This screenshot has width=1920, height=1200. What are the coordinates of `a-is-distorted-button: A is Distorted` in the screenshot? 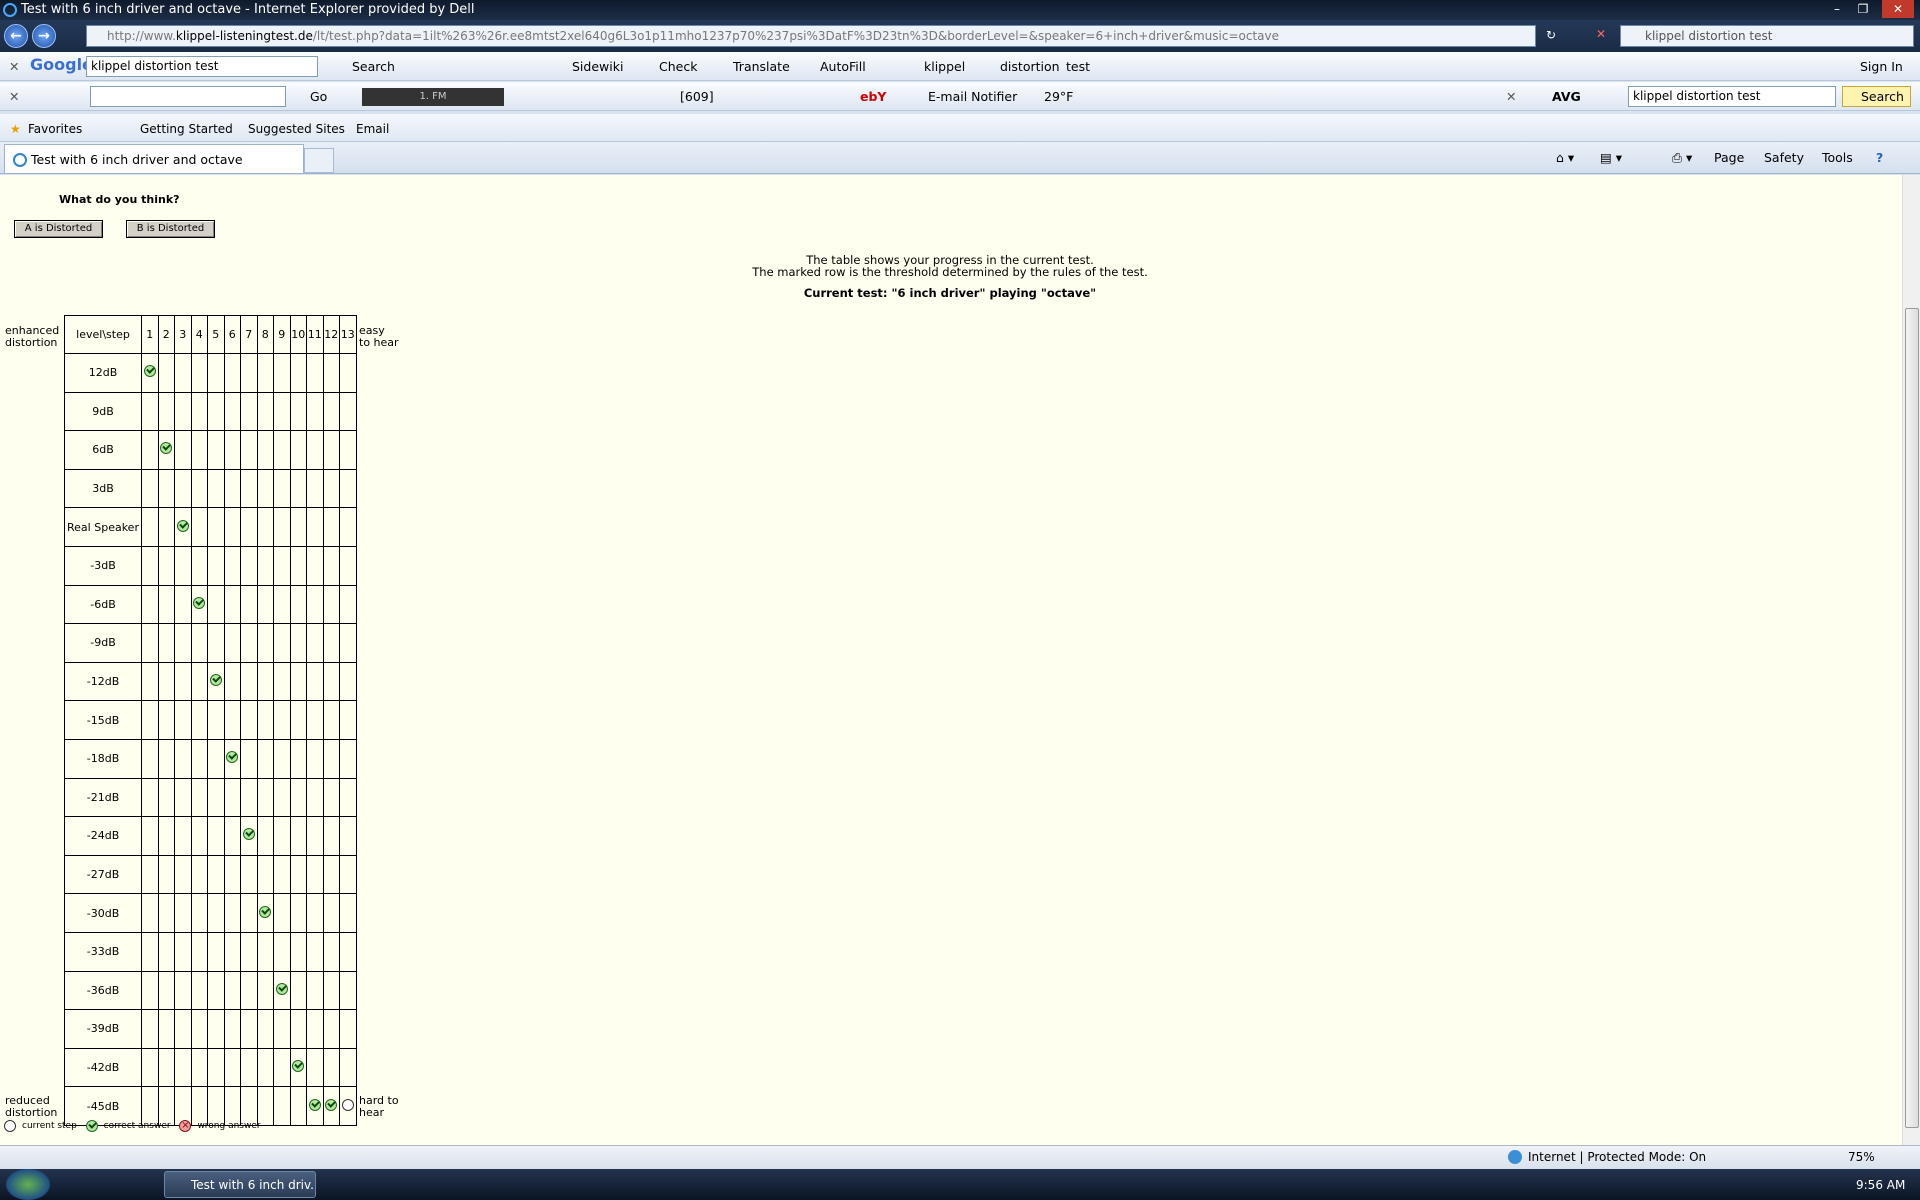 It's located at (58, 229).